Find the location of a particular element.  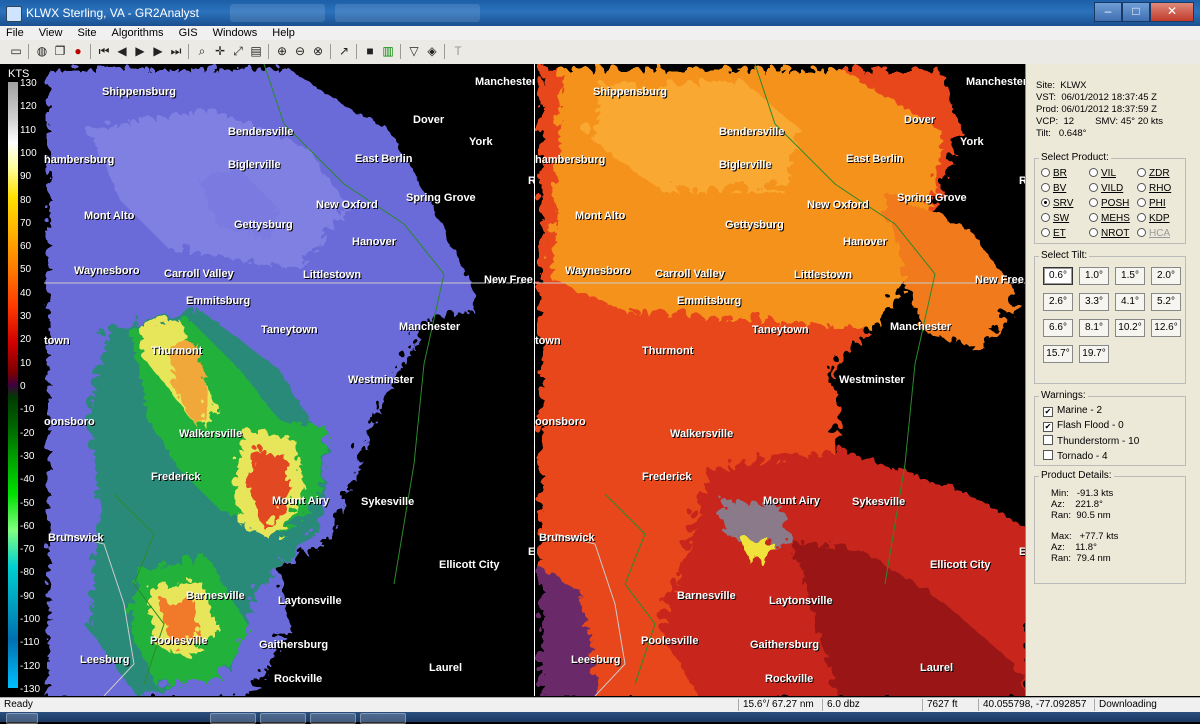

tilt-button: 2.0° is located at coordinates (1166, 276).